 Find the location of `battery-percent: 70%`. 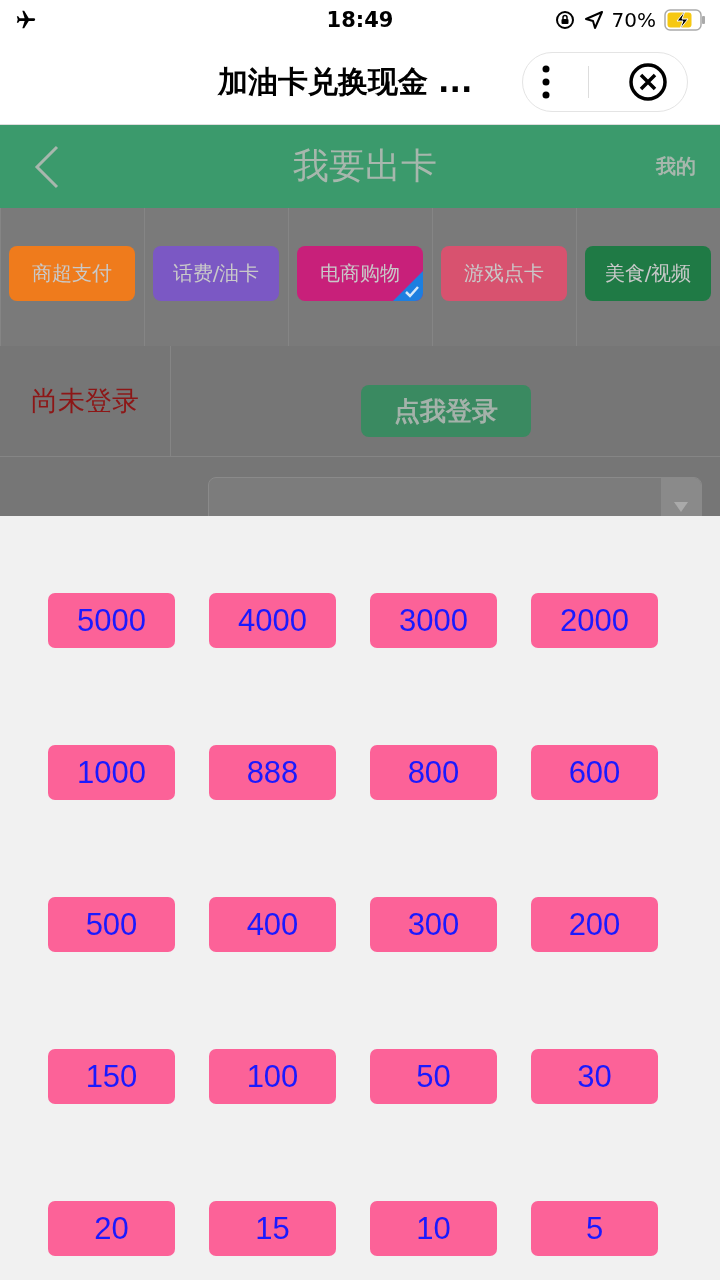

battery-percent: 70% is located at coordinates (633, 20).